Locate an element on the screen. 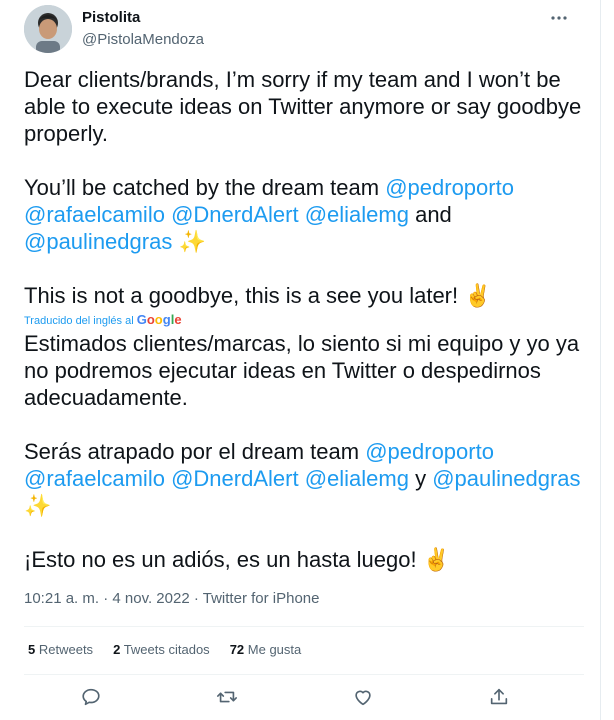  author-name: Pistolita is located at coordinates (111, 17).